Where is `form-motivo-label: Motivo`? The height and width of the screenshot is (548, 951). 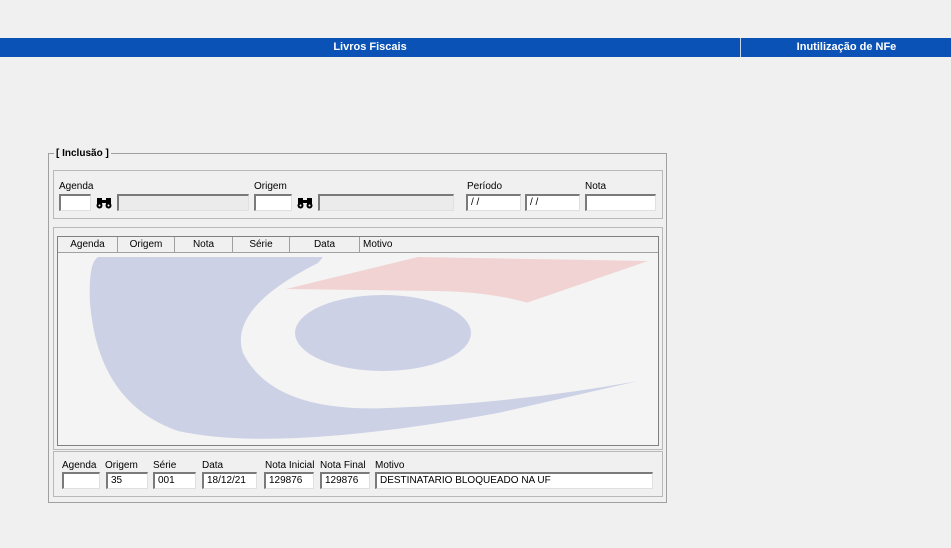 form-motivo-label: Motivo is located at coordinates (390, 465).